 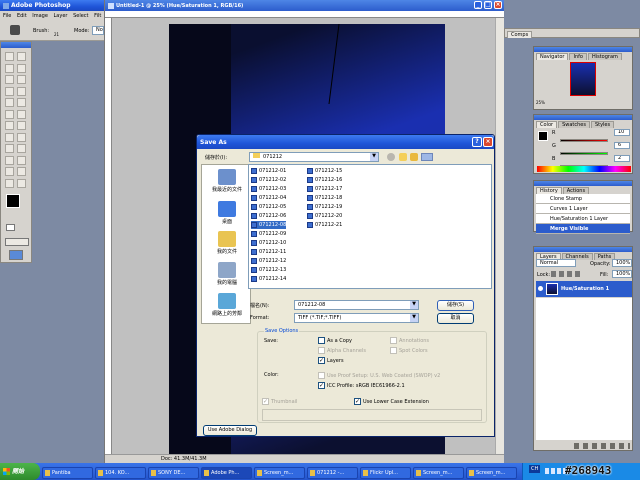 What do you see at coordinates (268, 198) in the screenshot?
I see `file-item: 071212-04` at bounding box center [268, 198].